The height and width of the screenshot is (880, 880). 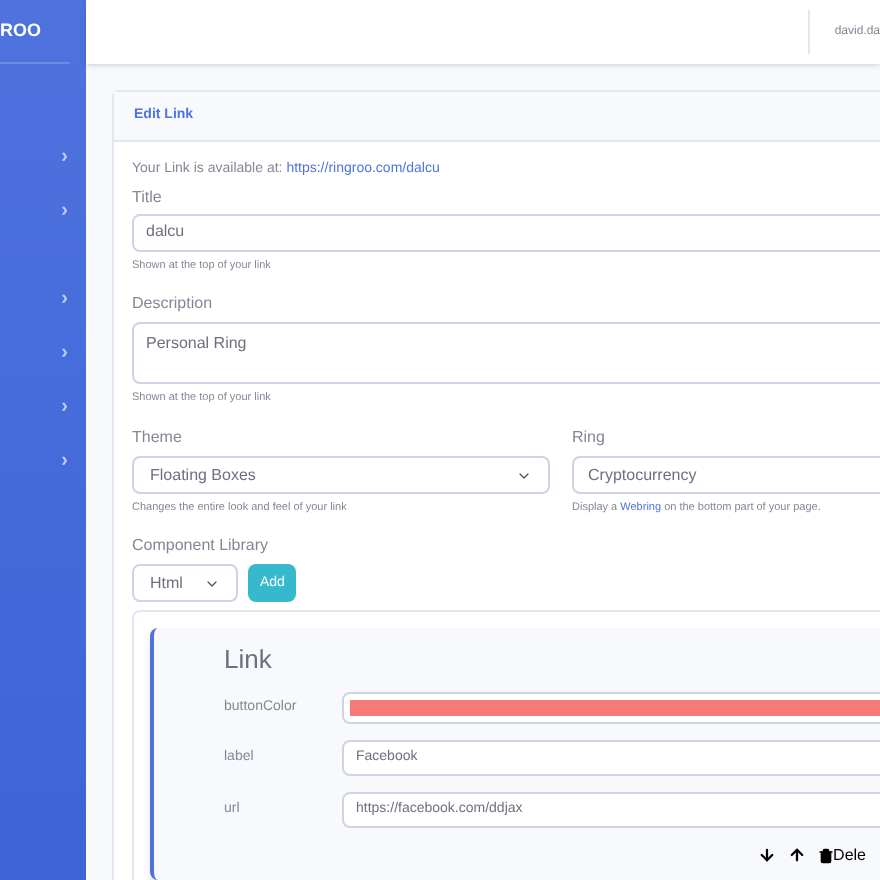 What do you see at coordinates (185, 583) in the screenshot?
I see `library-select: Html` at bounding box center [185, 583].